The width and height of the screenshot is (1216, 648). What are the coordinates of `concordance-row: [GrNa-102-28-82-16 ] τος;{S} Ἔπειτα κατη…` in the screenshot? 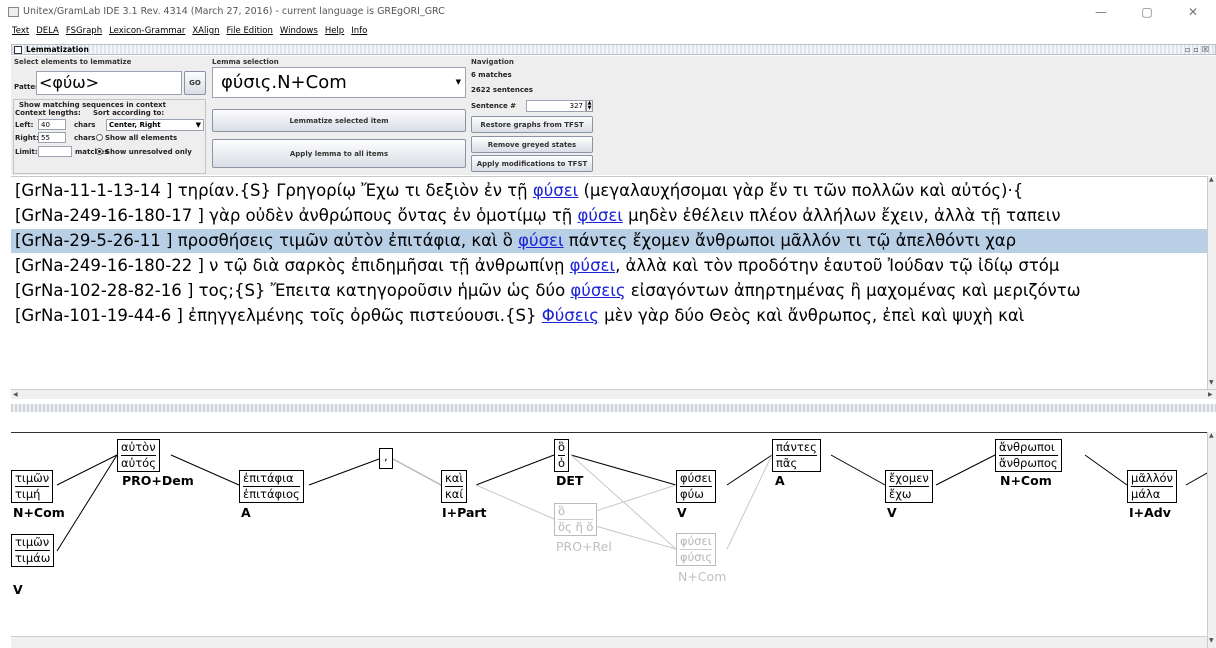 It's located at (609, 291).